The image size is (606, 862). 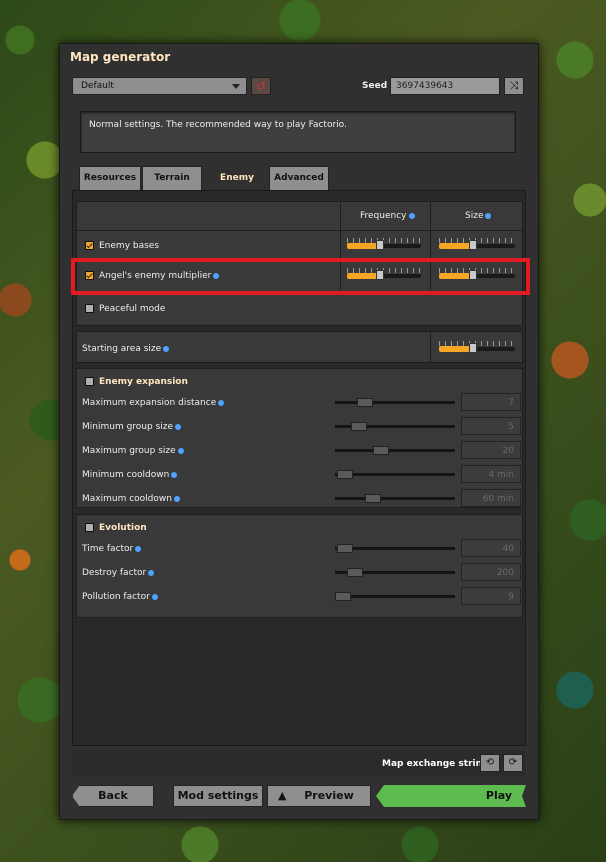 What do you see at coordinates (395, 426) in the screenshot?
I see `min-group-size-slider` at bounding box center [395, 426].